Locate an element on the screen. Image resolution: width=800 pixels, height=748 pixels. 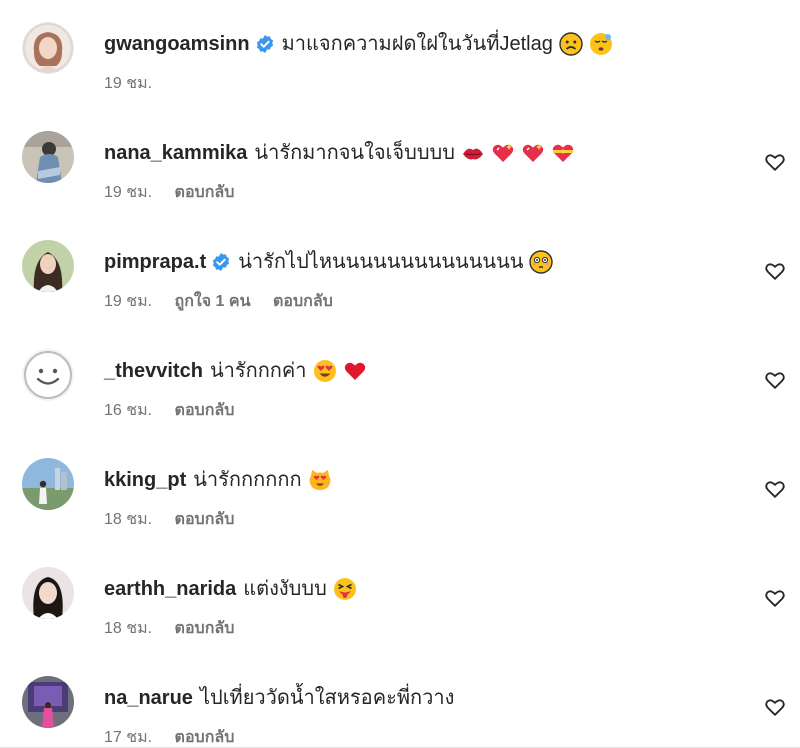
username: nana_kammika is located at coordinates (175, 153).